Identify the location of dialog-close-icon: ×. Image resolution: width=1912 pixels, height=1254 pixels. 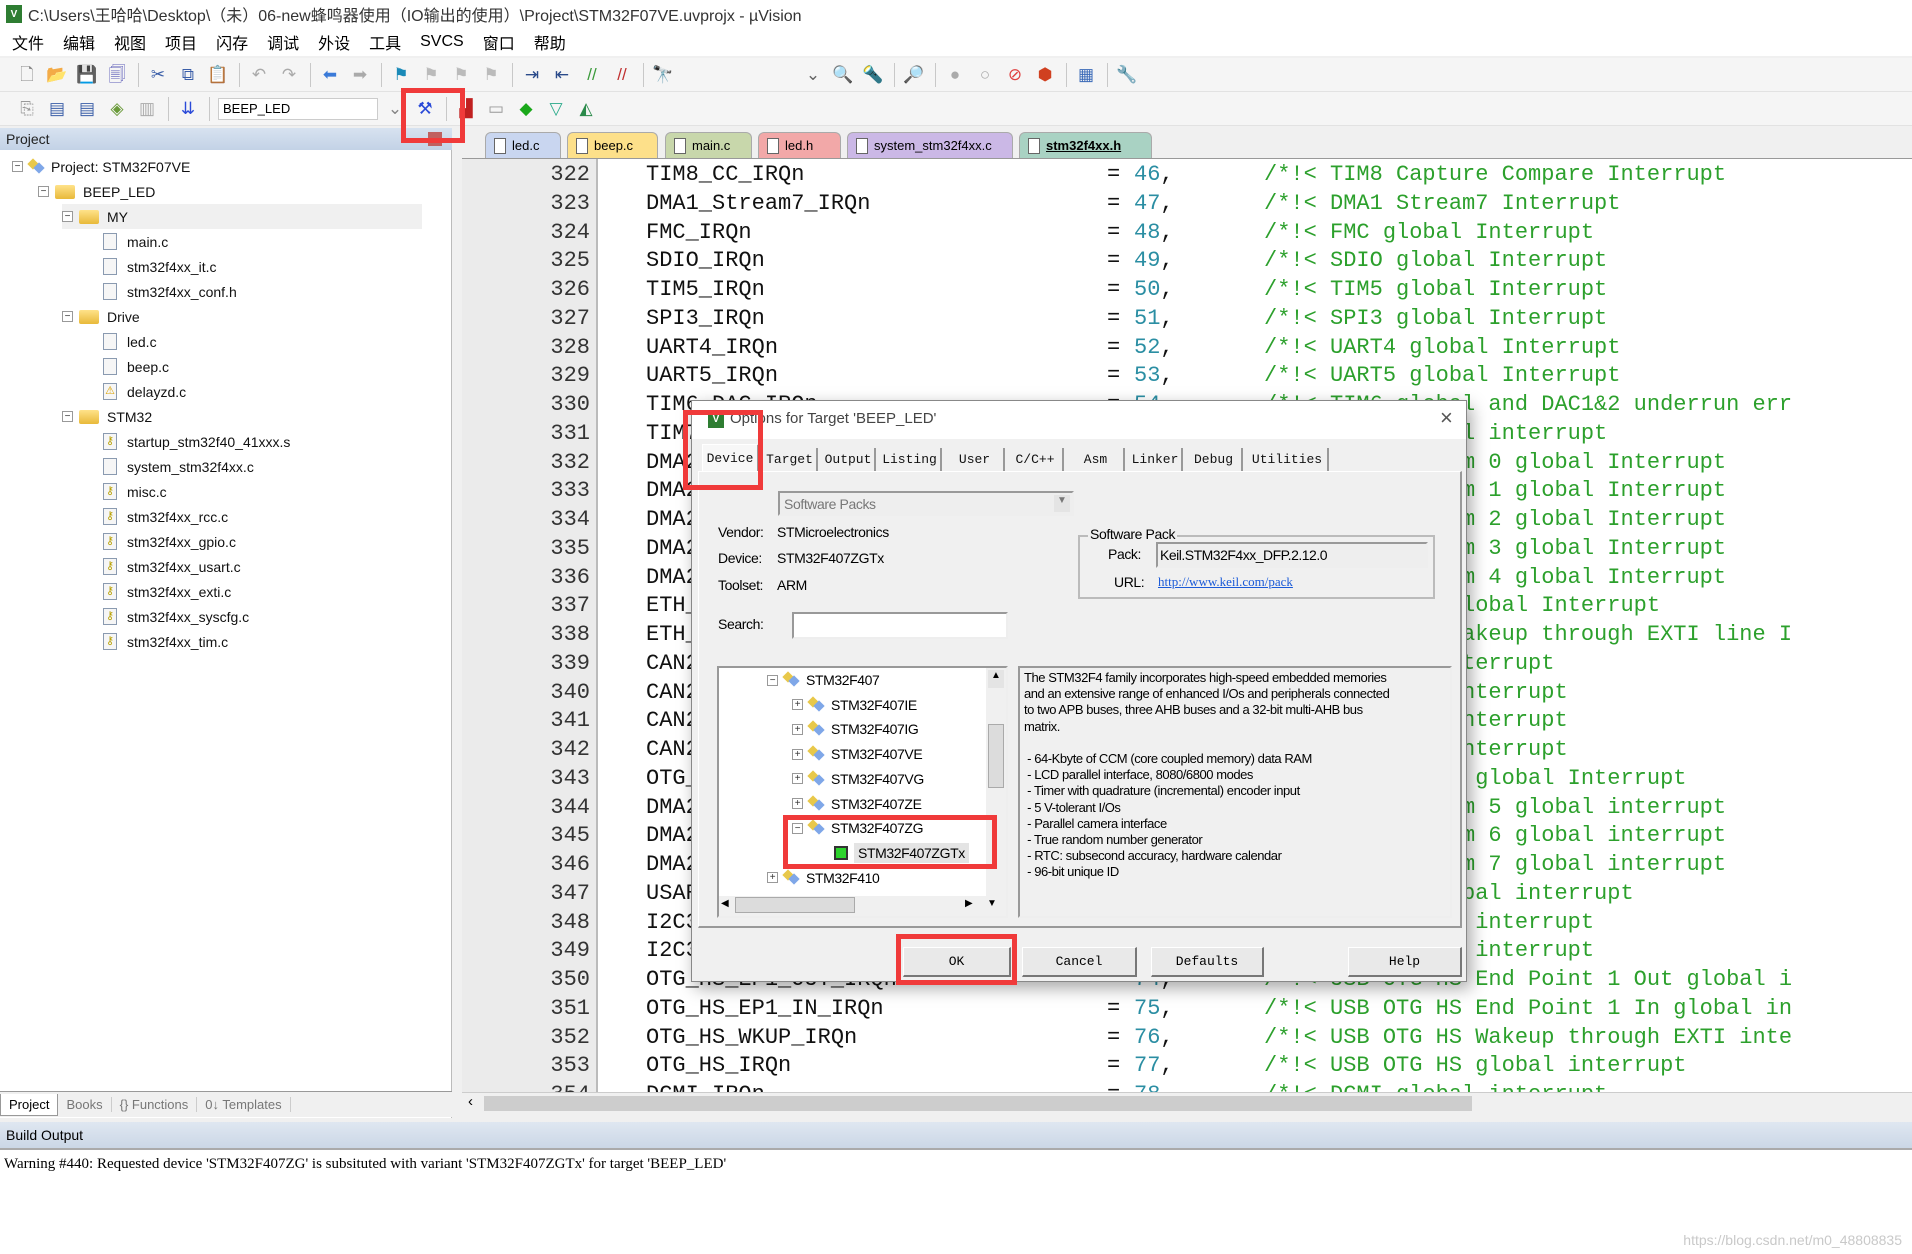
(1446, 418).